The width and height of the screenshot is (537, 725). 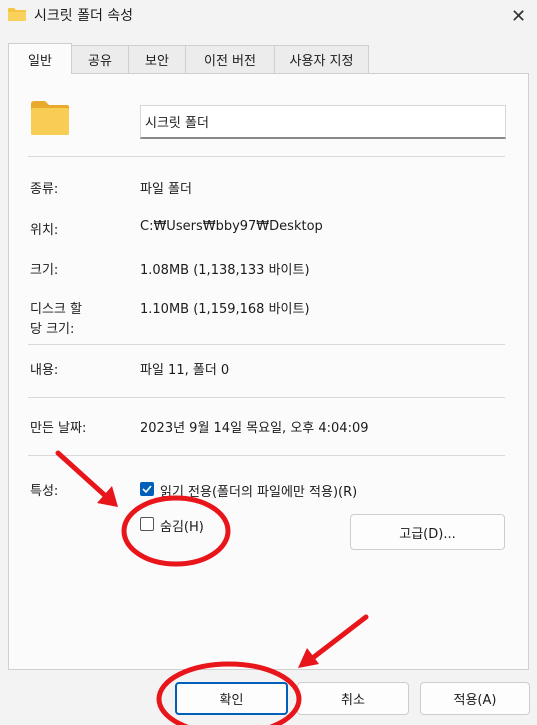 I want to click on type-label: 종류:, so click(x=44, y=189).